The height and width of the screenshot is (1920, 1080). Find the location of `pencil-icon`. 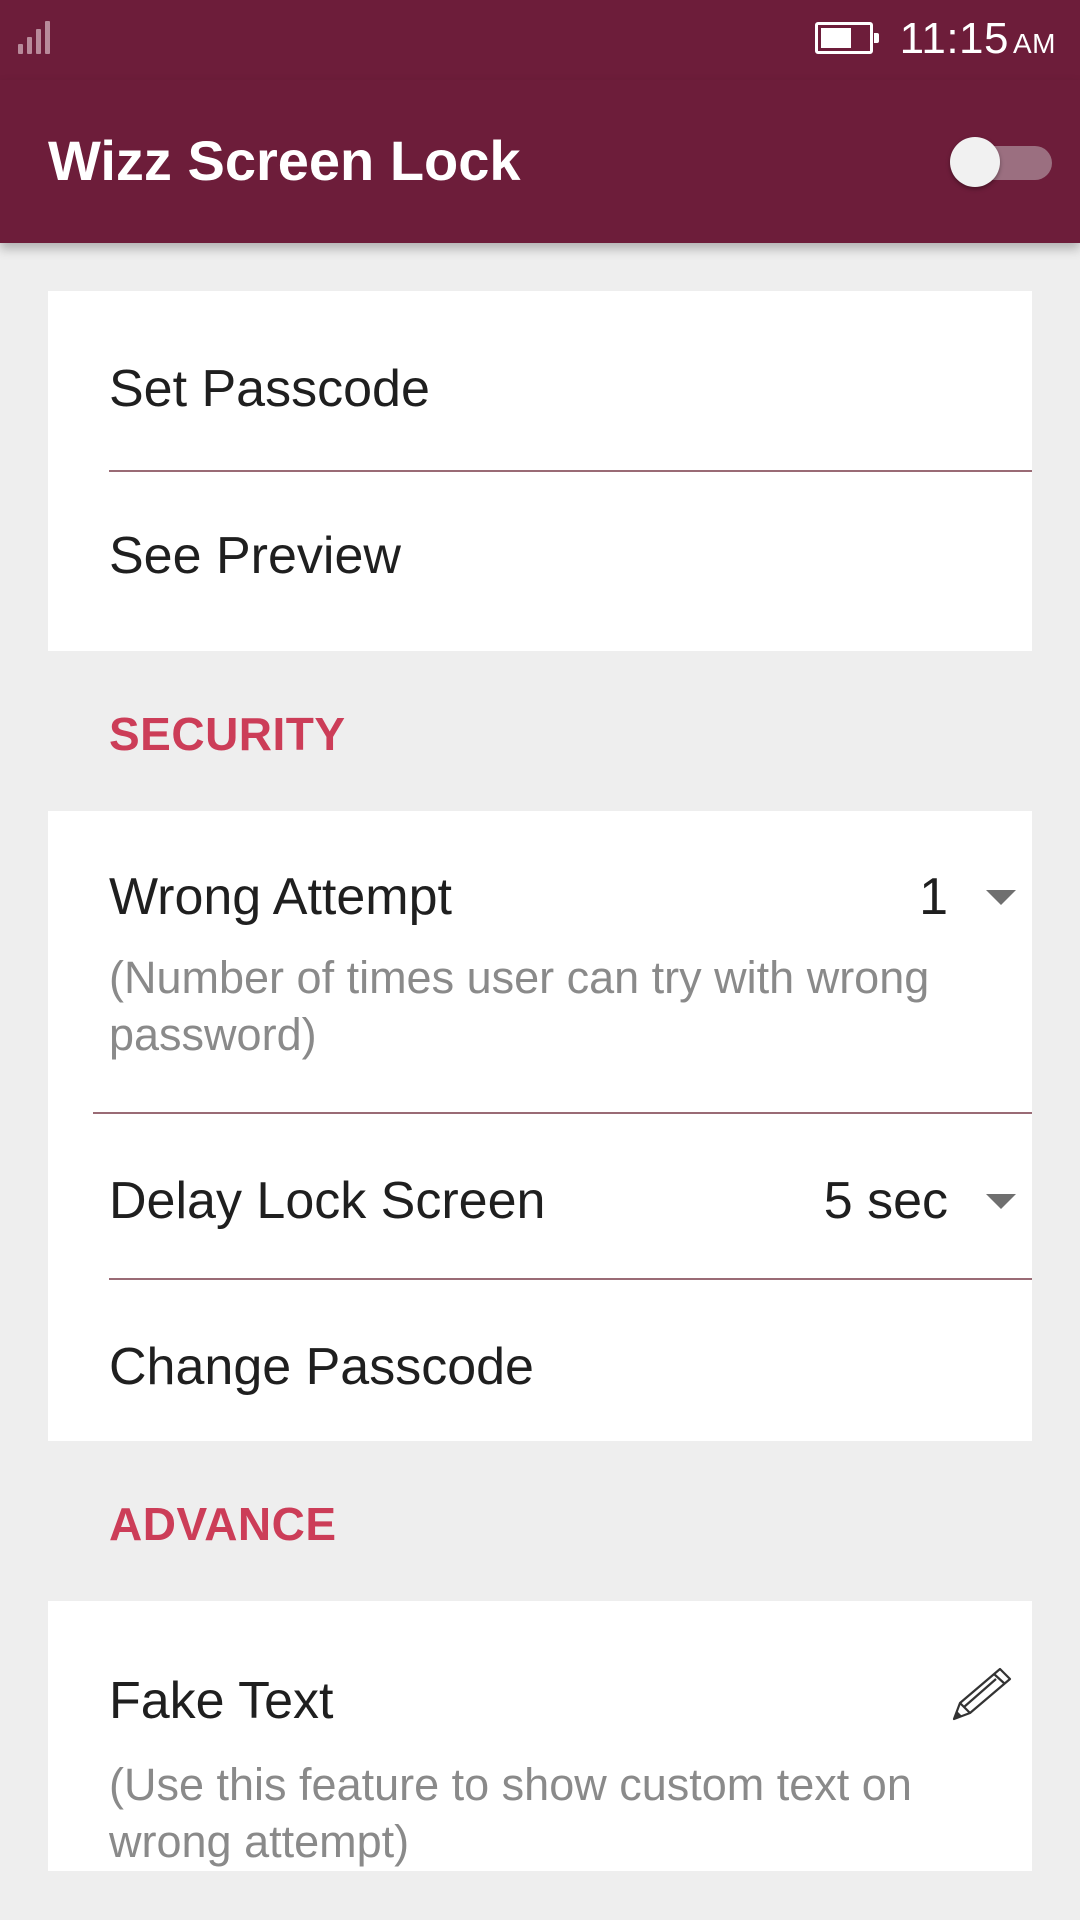

pencil-icon is located at coordinates (981, 1693).